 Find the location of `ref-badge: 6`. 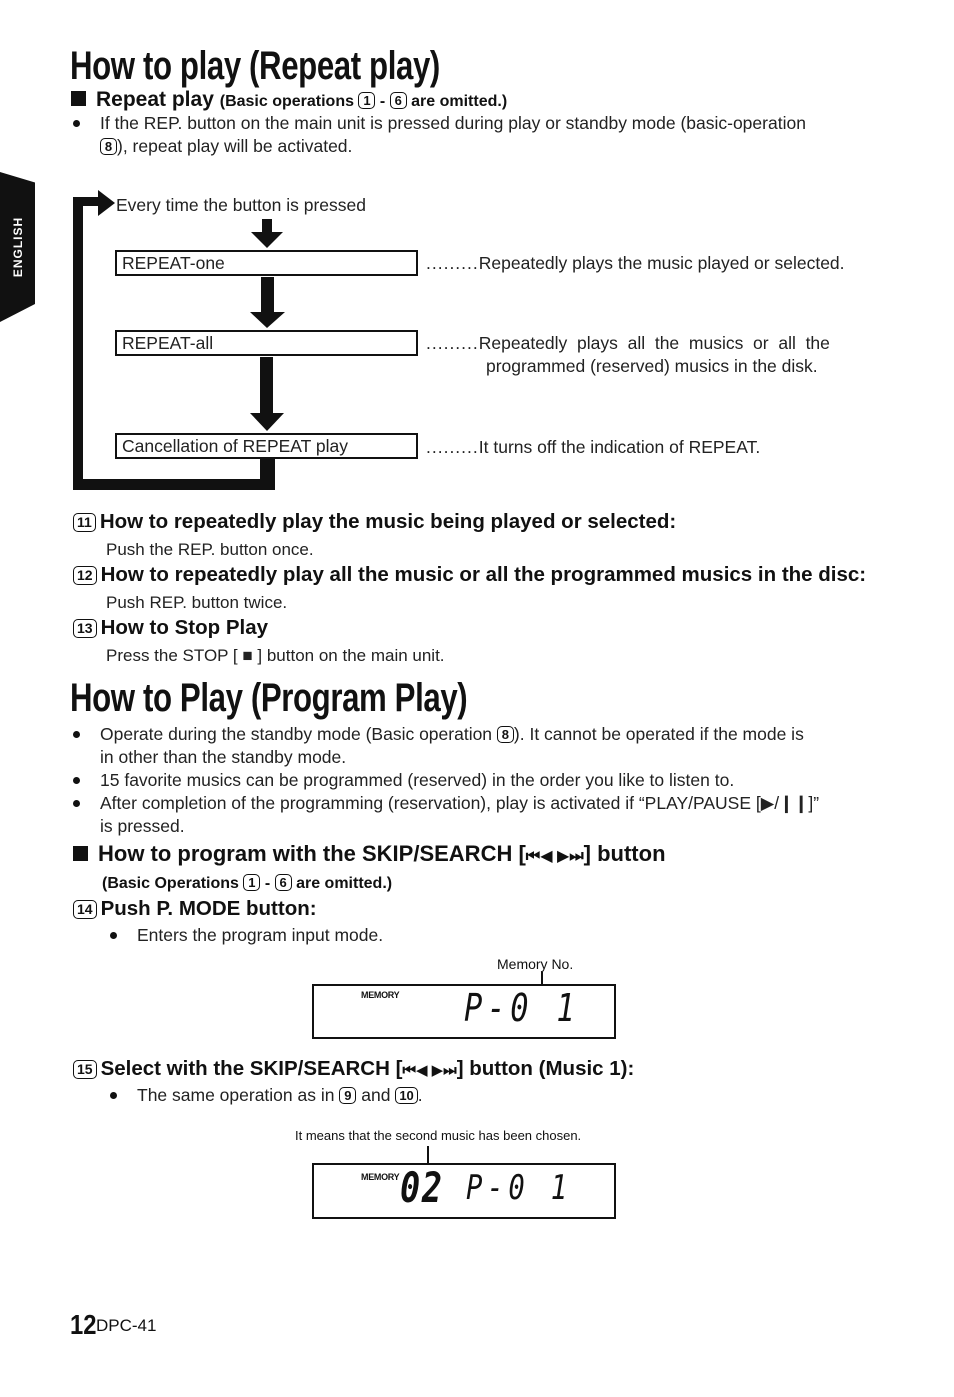

ref-badge: 6 is located at coordinates (283, 882).